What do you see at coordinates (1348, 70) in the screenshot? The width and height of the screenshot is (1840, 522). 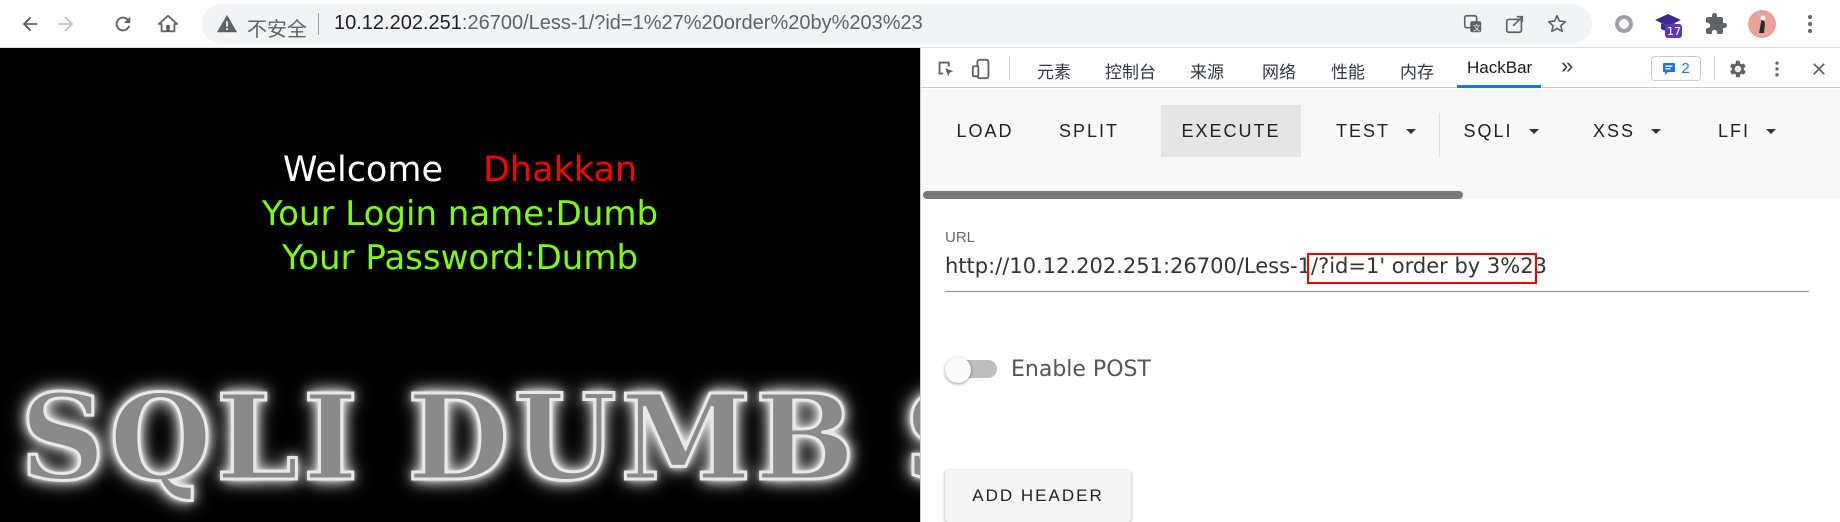 I see `tab-performance: 性能` at bounding box center [1348, 70].